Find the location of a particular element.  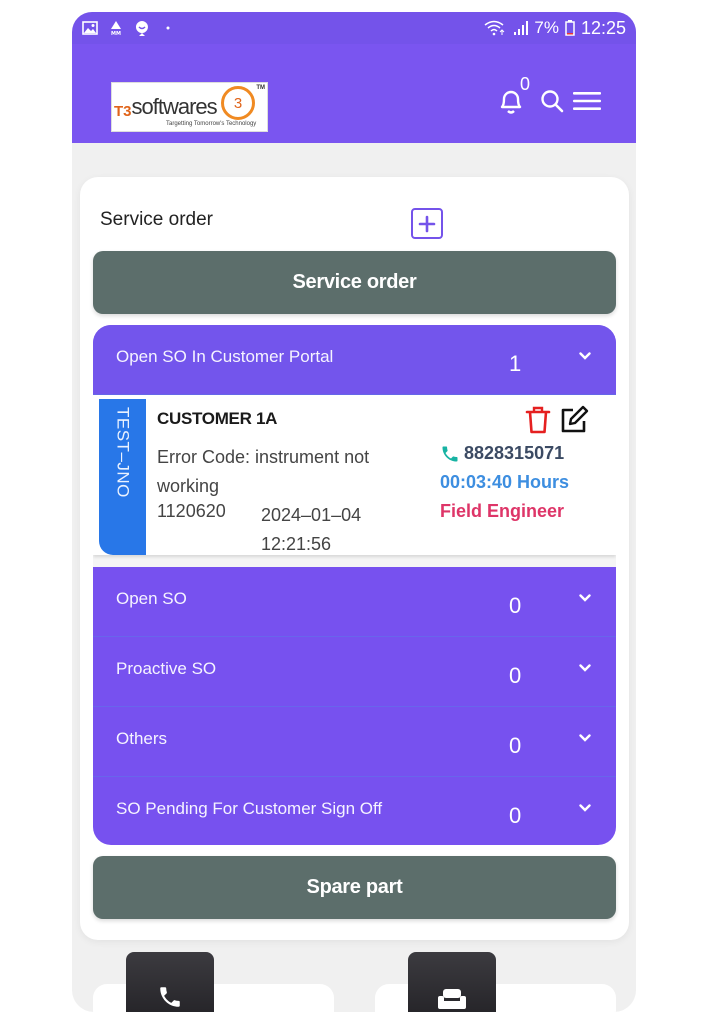

status-bar: MM 7% 12:25 is located at coordinates (354, 28).